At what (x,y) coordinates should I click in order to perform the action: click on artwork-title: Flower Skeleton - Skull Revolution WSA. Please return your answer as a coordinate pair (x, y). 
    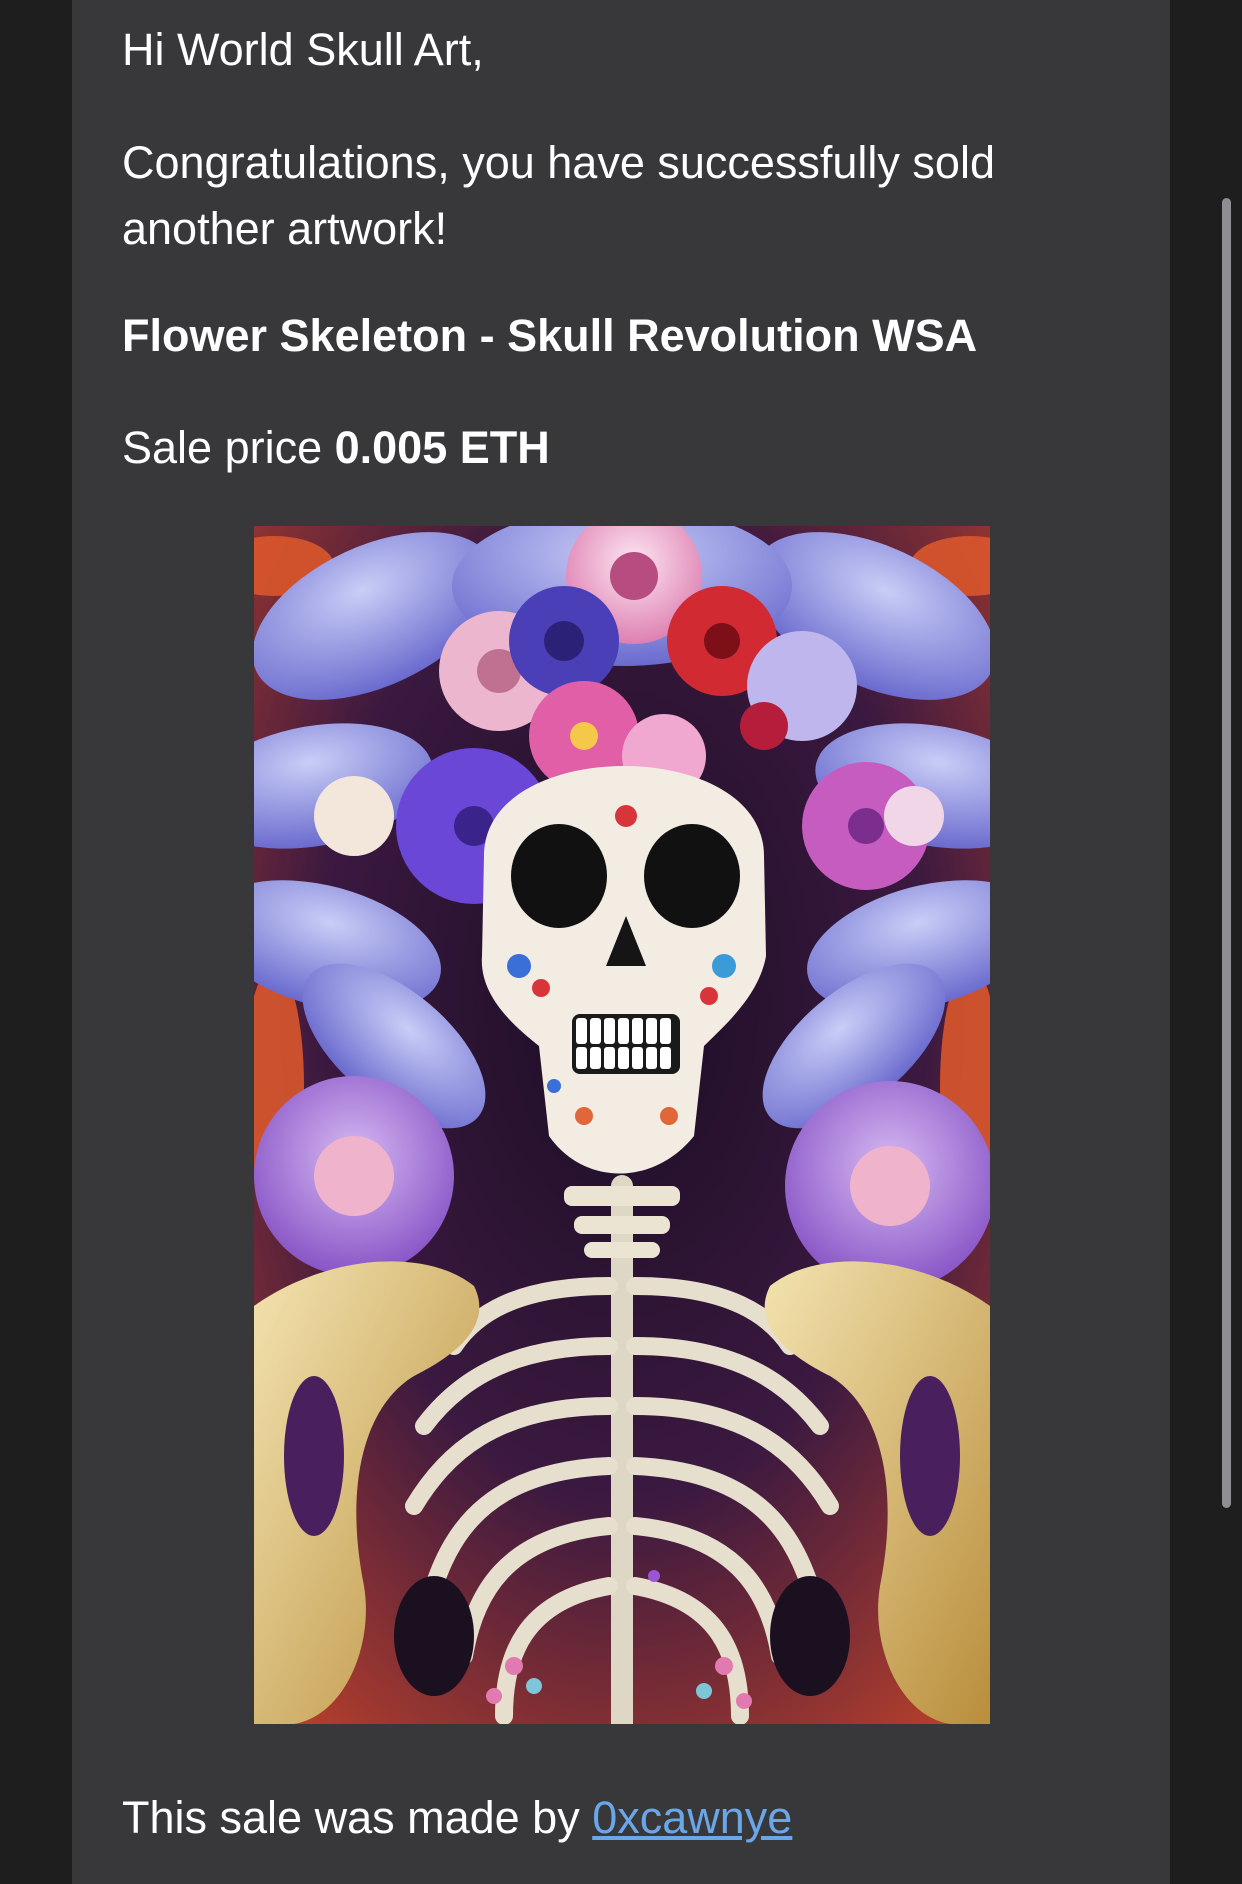
    Looking at the image, I should click on (550, 335).